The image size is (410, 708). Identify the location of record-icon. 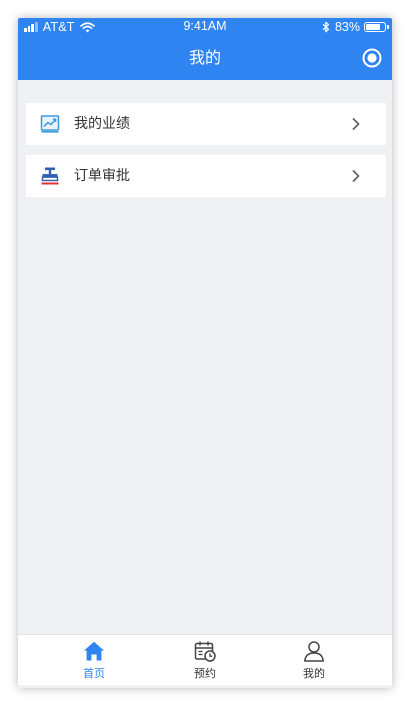
(372, 58).